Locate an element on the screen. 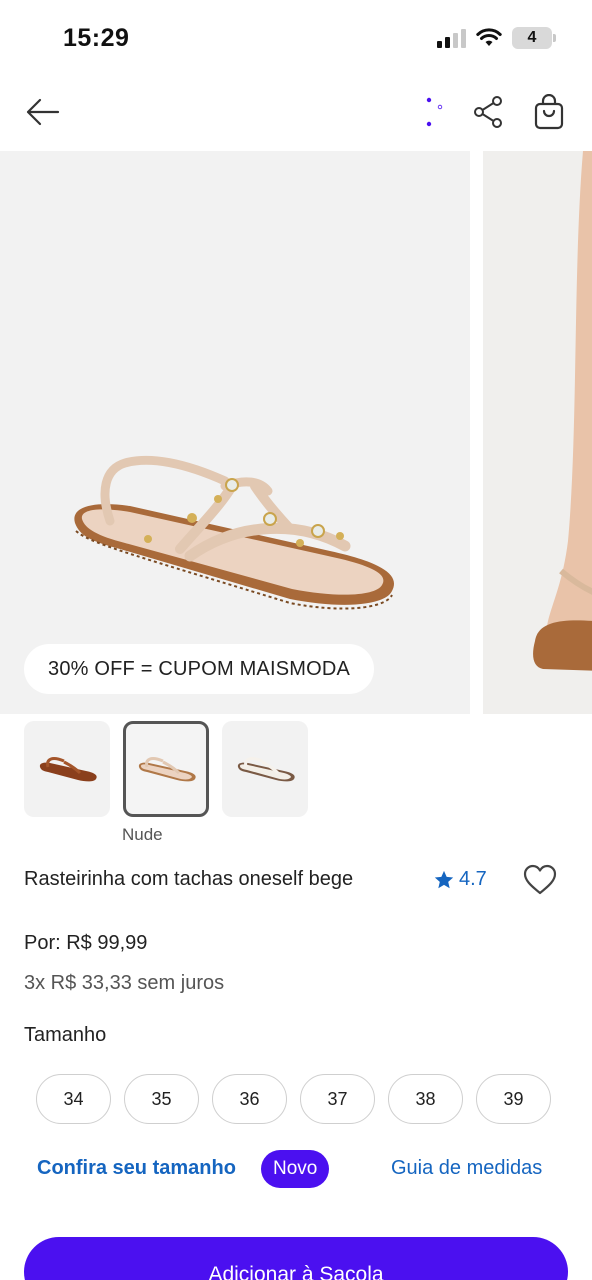  new-badge: Novo is located at coordinates (295, 1169).